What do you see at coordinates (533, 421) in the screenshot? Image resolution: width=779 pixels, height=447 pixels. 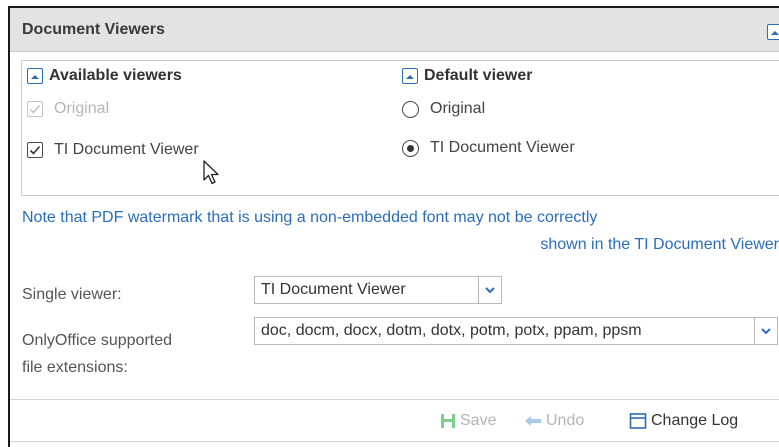 I see `undo-arrow-icon` at bounding box center [533, 421].